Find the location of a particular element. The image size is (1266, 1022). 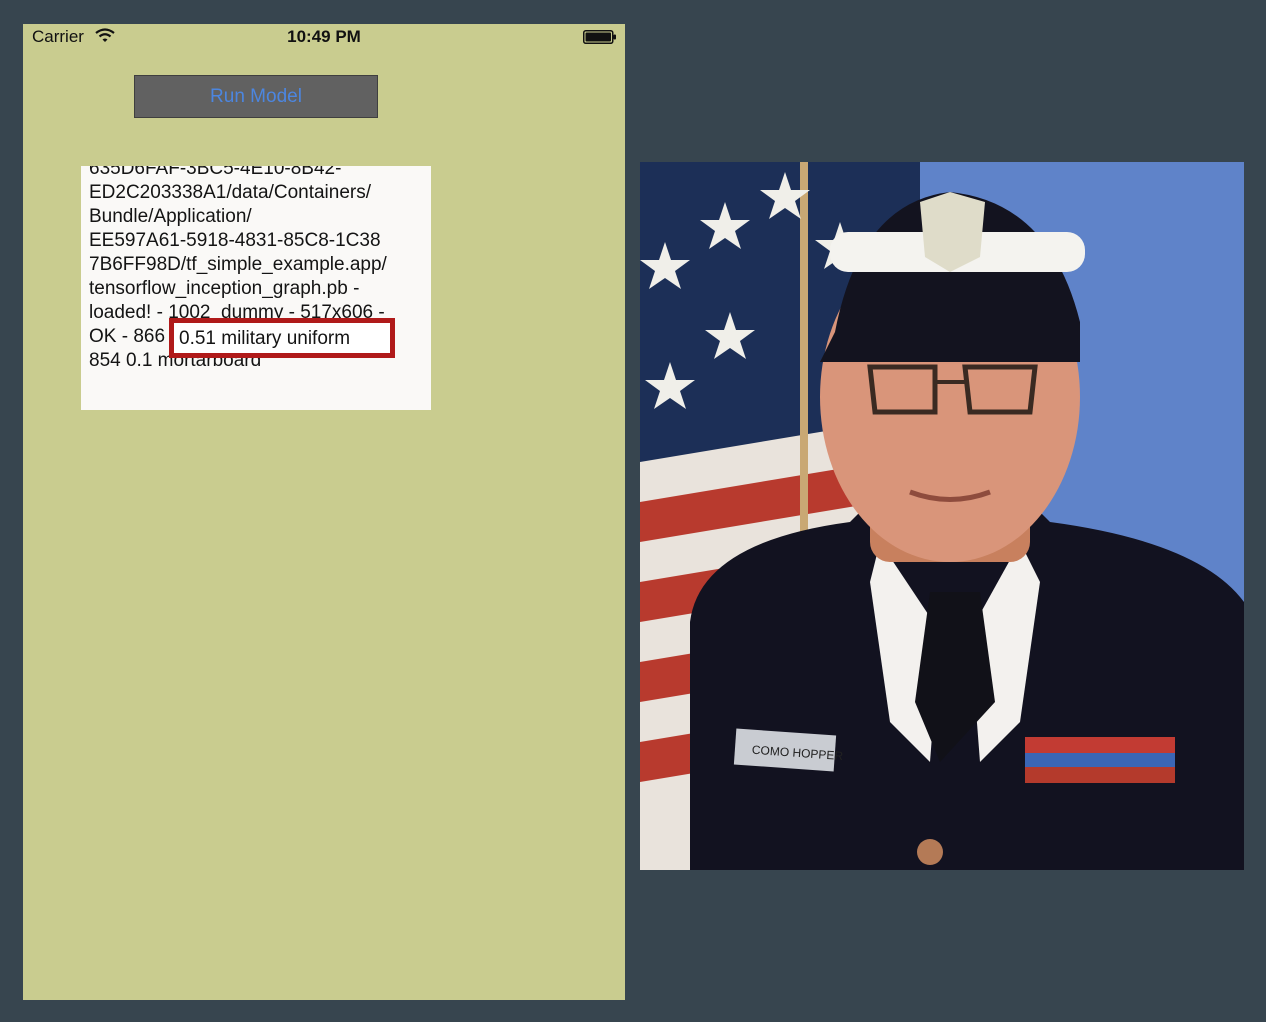

status-bar: Carrier 10:49 PM is located at coordinates (324, 37).